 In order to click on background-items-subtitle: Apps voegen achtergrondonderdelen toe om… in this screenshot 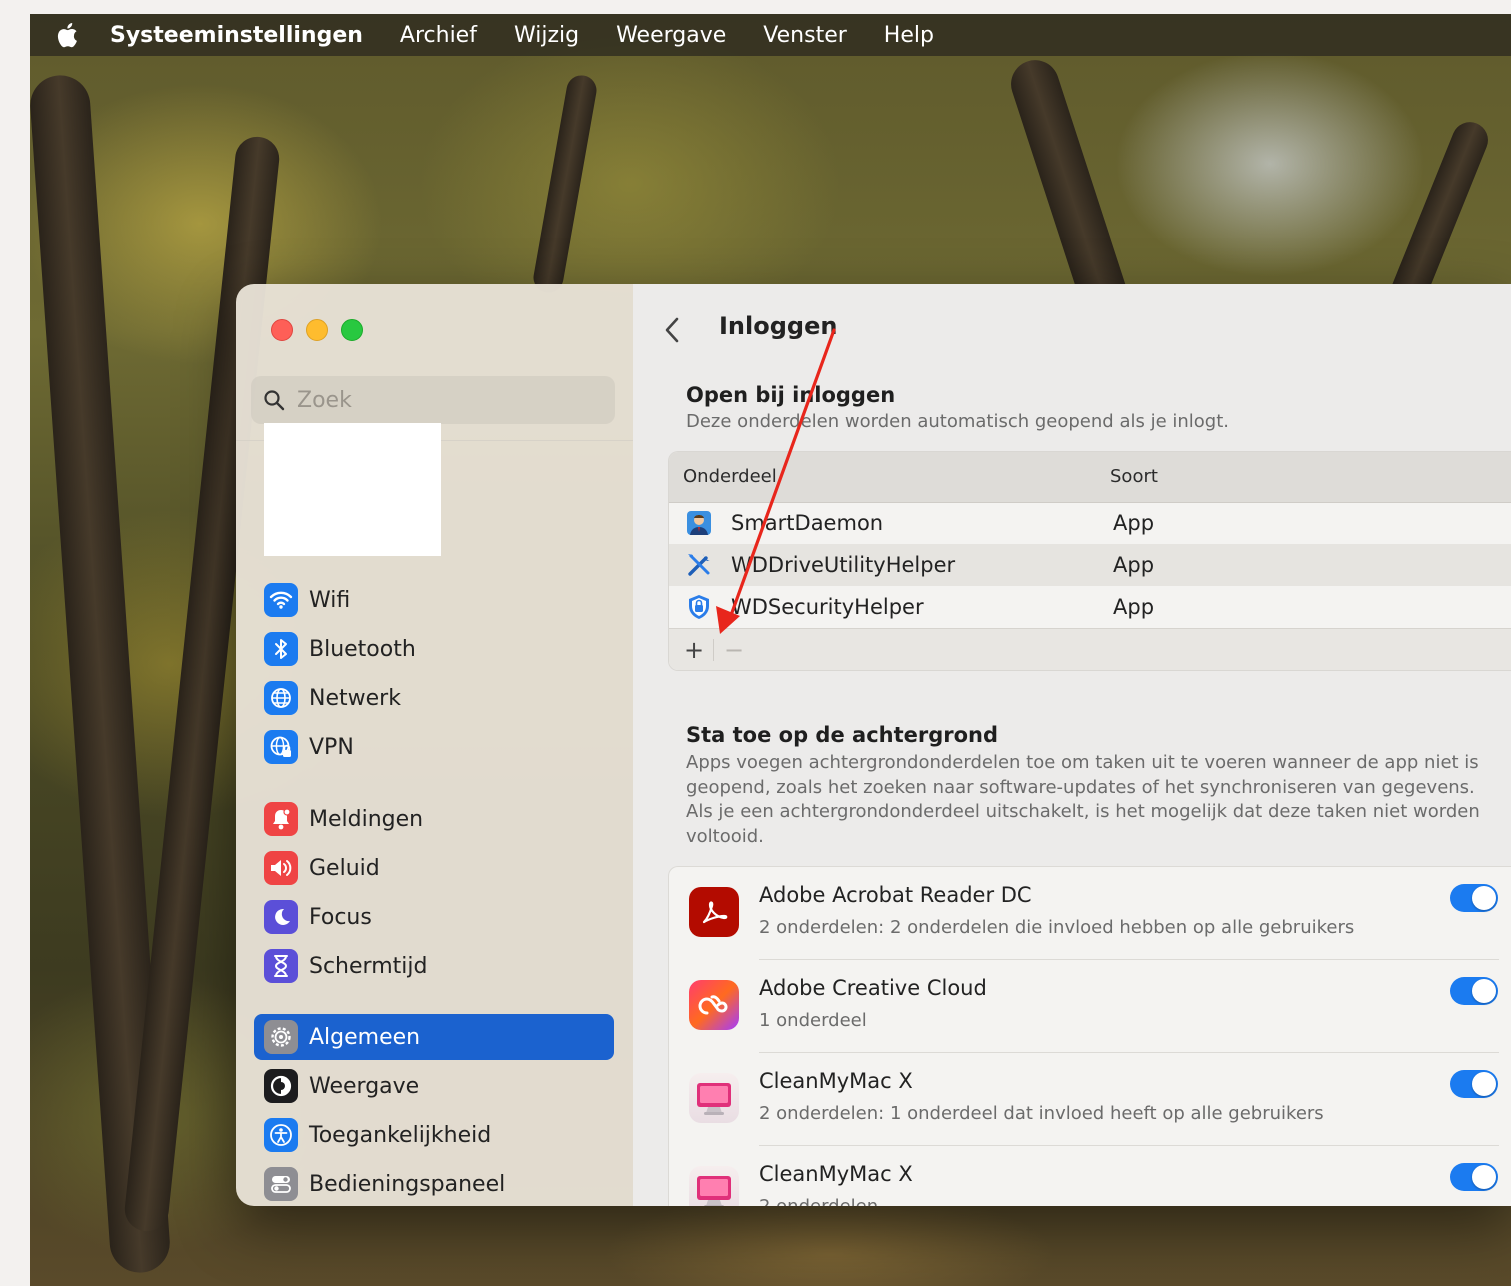, I will do `click(1091, 800)`.